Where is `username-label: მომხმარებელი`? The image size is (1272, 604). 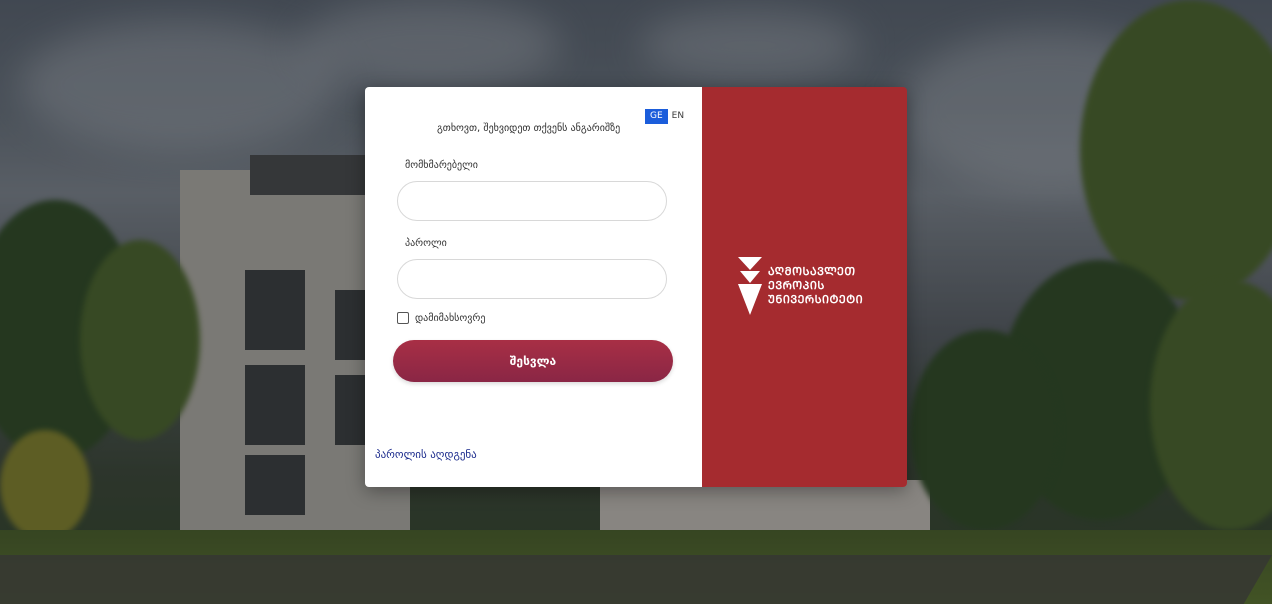
username-label: მომხმარებელი is located at coordinates (441, 165).